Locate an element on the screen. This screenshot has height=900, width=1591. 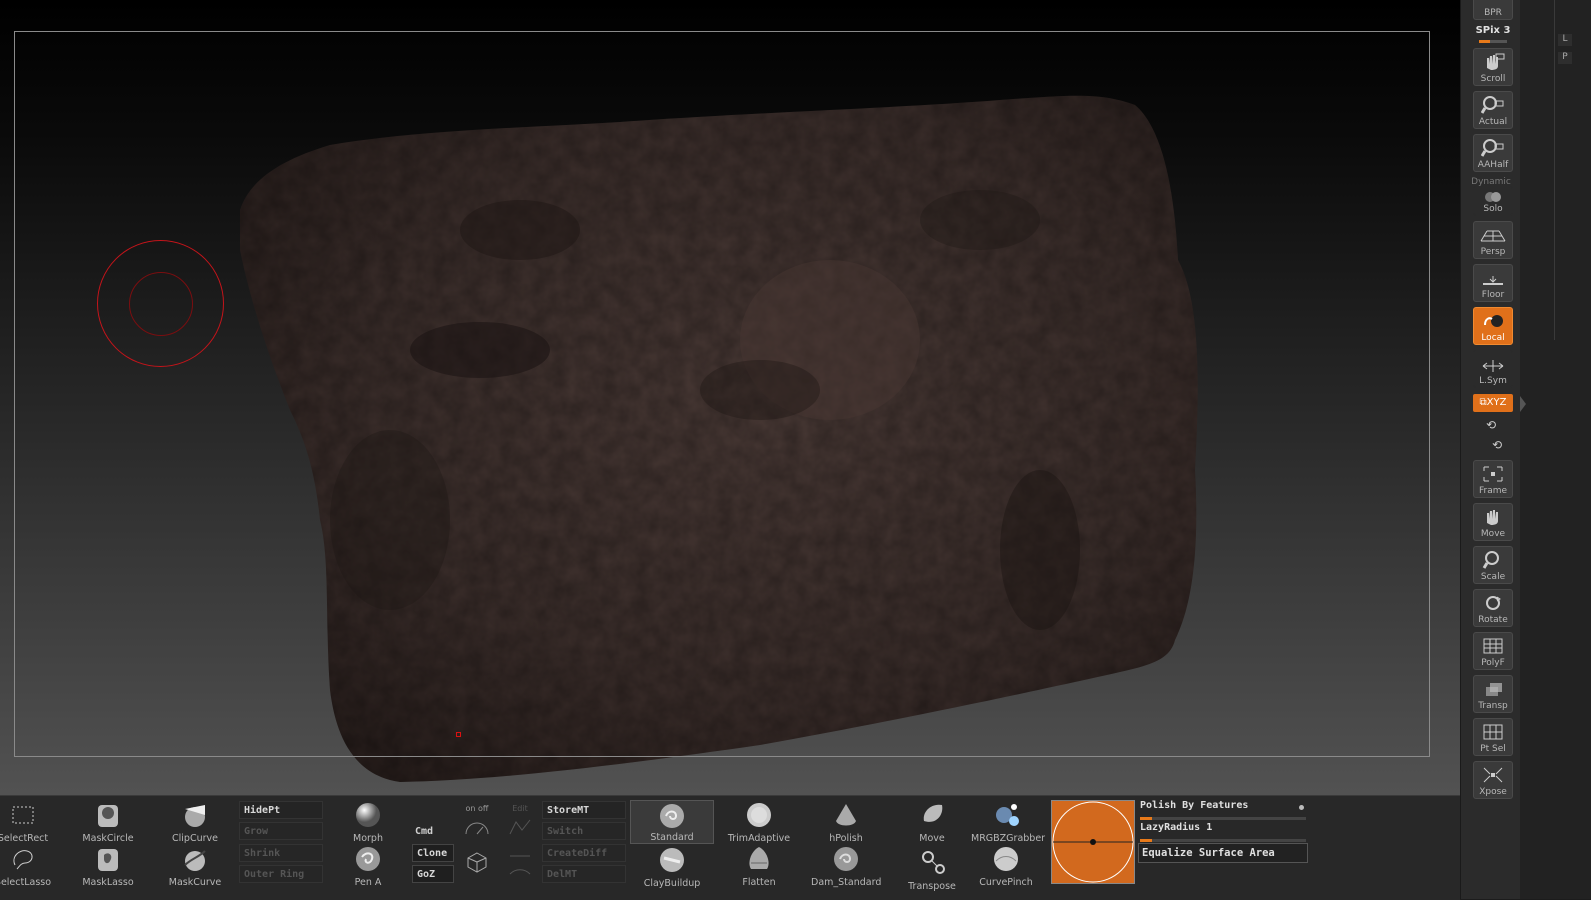
polish-by-features-slider: Polish By Features is located at coordinates (1223, 810).